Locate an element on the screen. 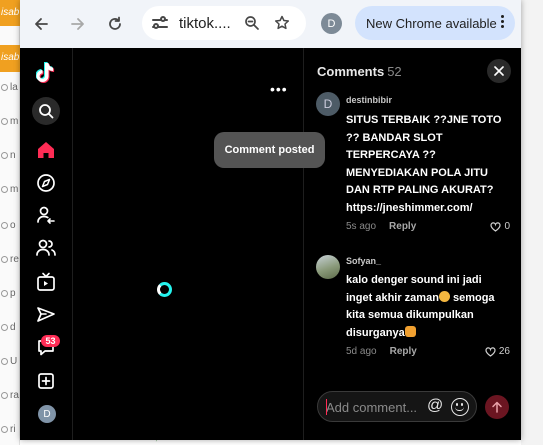  back-arrow-icon is located at coordinates (41, 24).